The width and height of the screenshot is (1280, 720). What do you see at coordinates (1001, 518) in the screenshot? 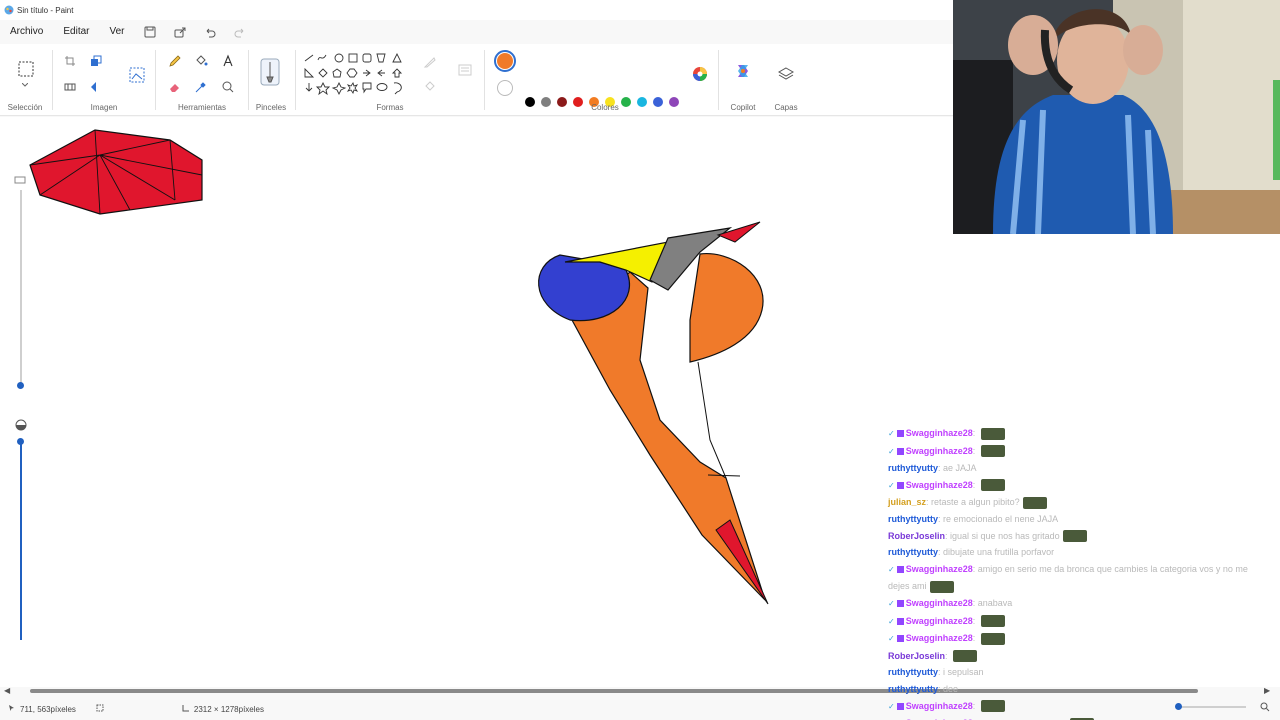
I see `chat-text: re emocionado el nene JAJA` at bounding box center [1001, 518].